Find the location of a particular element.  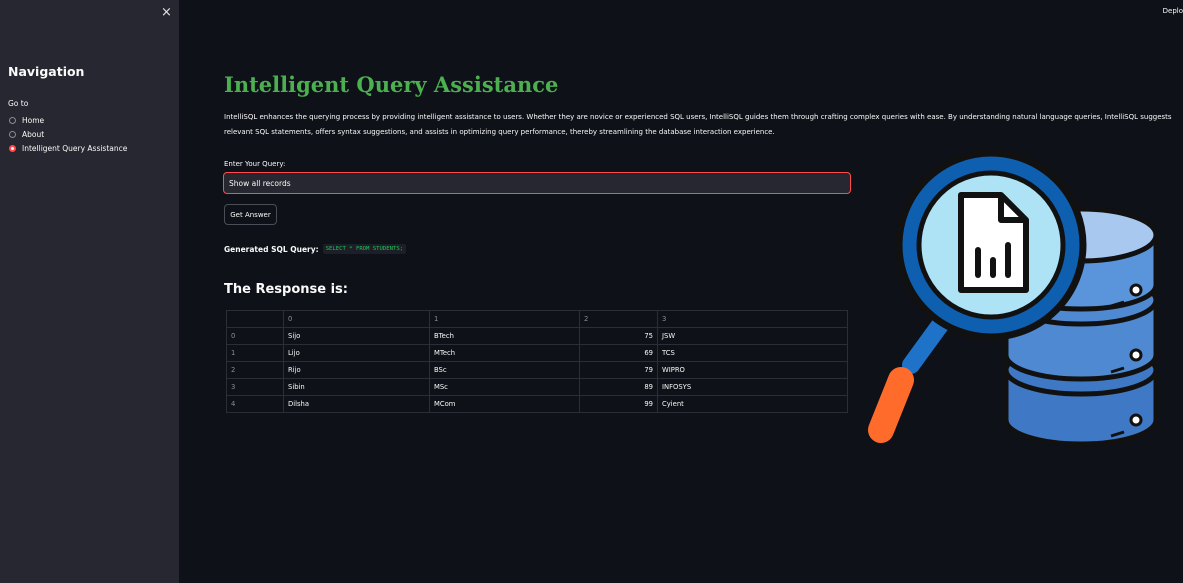

table-header-cell is located at coordinates (255, 319).